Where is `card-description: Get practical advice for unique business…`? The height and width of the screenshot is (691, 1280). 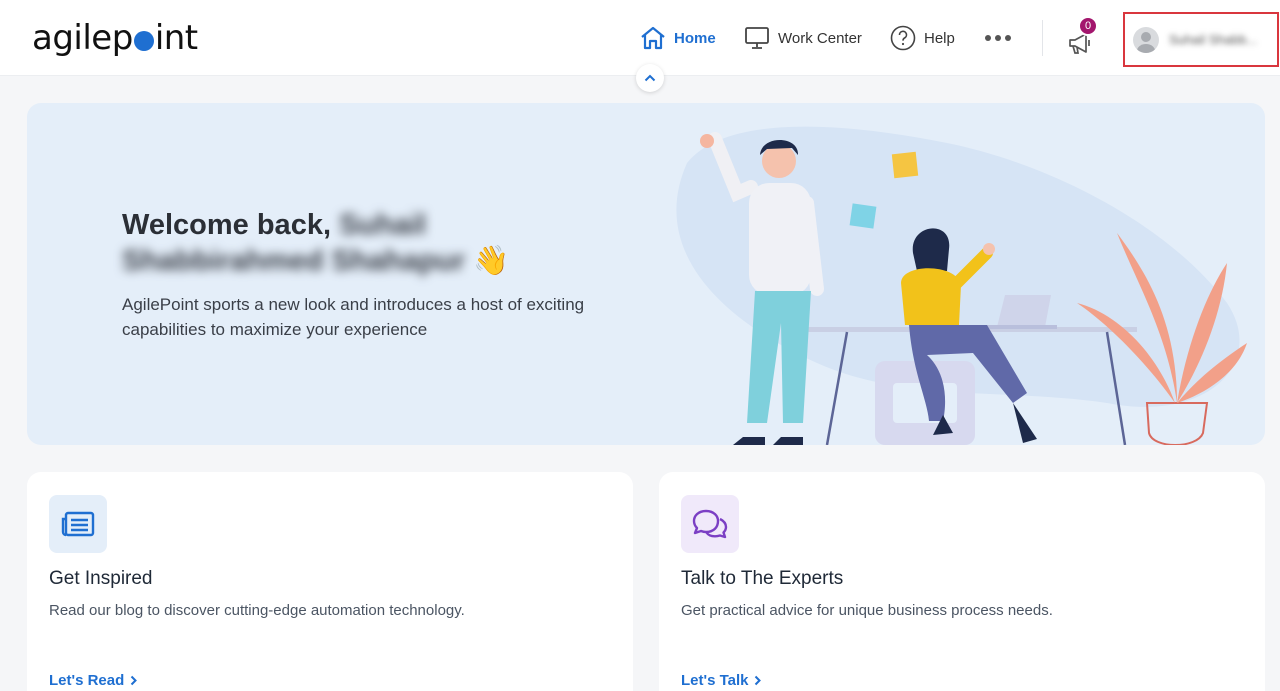 card-description: Get practical advice for unique business… is located at coordinates (867, 610).